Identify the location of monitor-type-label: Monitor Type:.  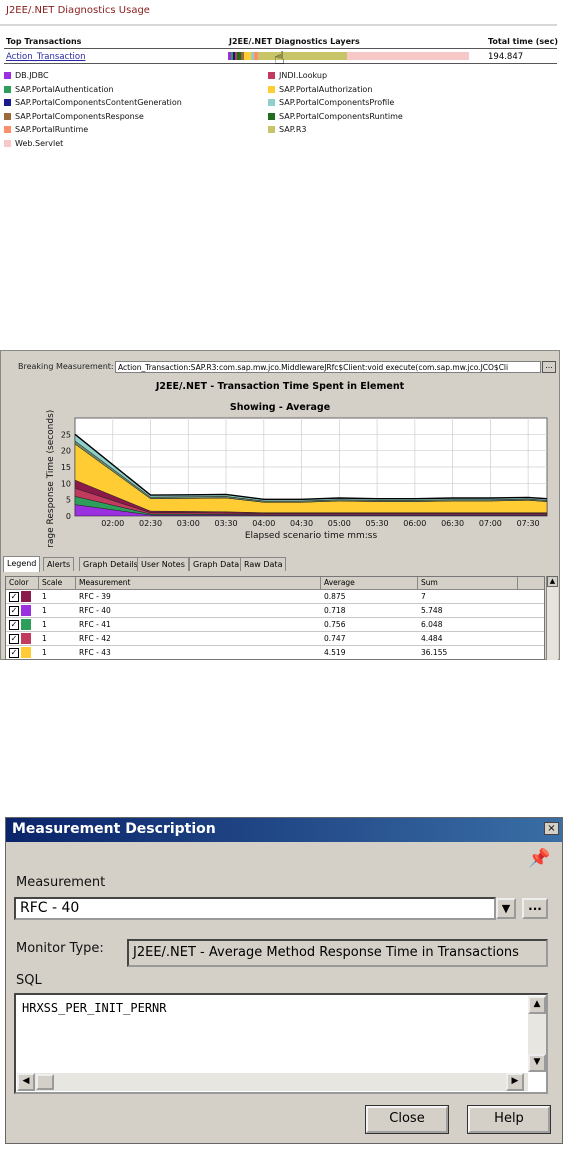
(60, 948).